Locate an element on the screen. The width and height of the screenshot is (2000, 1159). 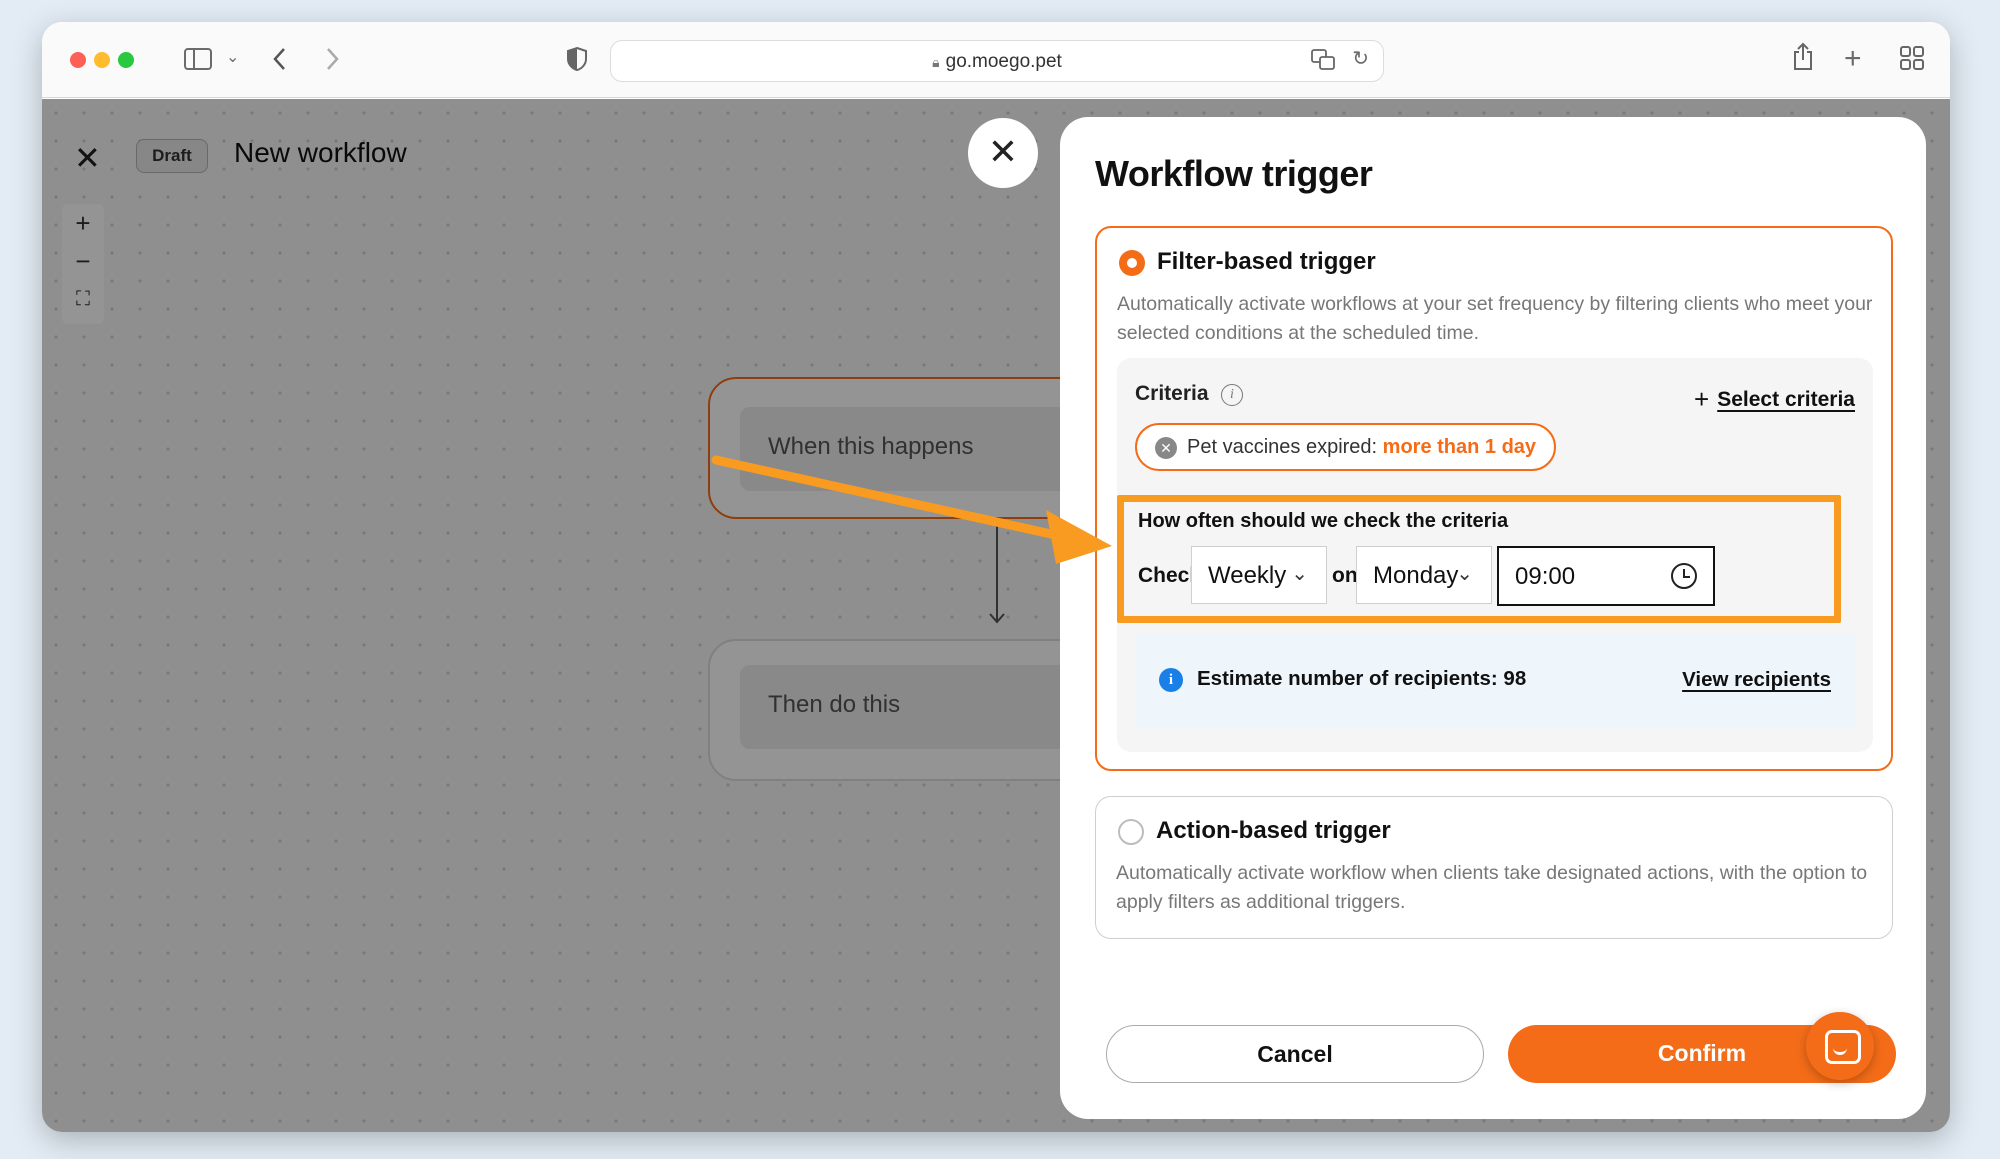
annotation-arrow is located at coordinates (911, 509).